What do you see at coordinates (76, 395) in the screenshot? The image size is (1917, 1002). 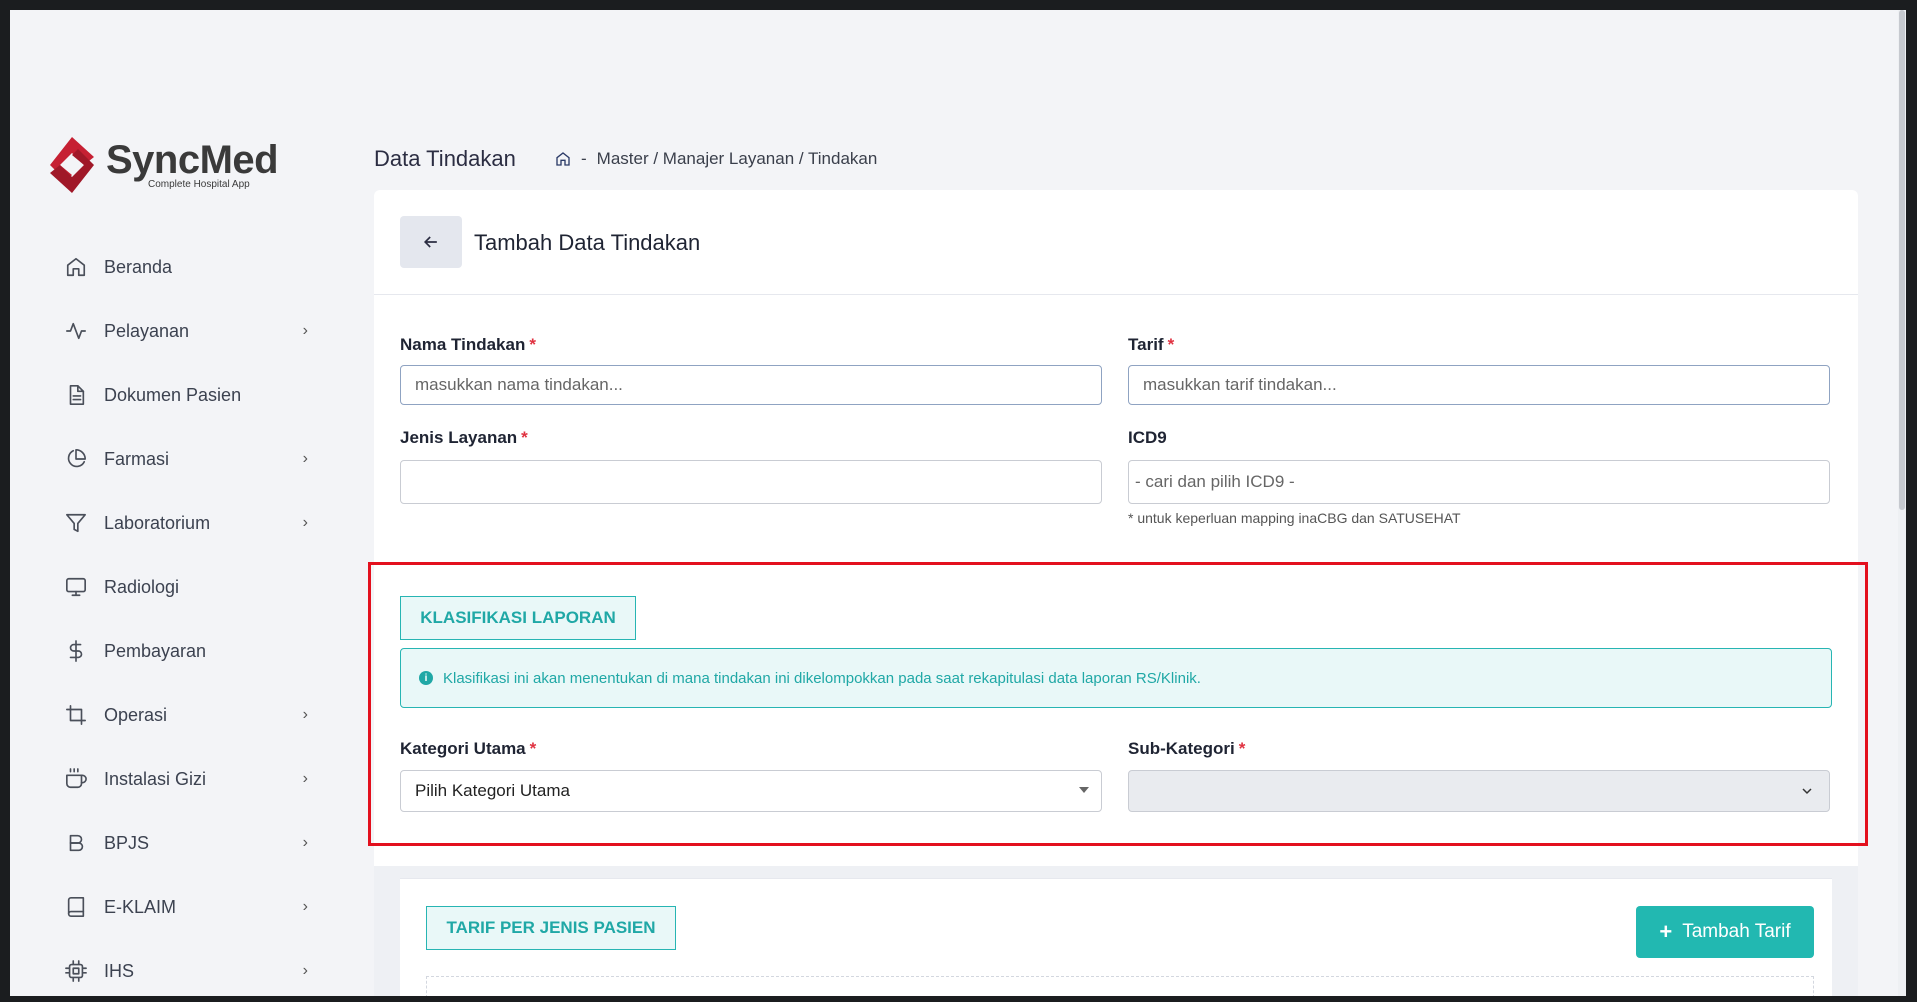 I see `document-icon` at bounding box center [76, 395].